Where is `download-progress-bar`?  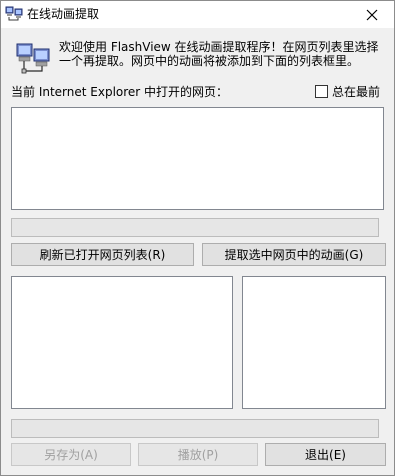 download-progress-bar is located at coordinates (195, 428).